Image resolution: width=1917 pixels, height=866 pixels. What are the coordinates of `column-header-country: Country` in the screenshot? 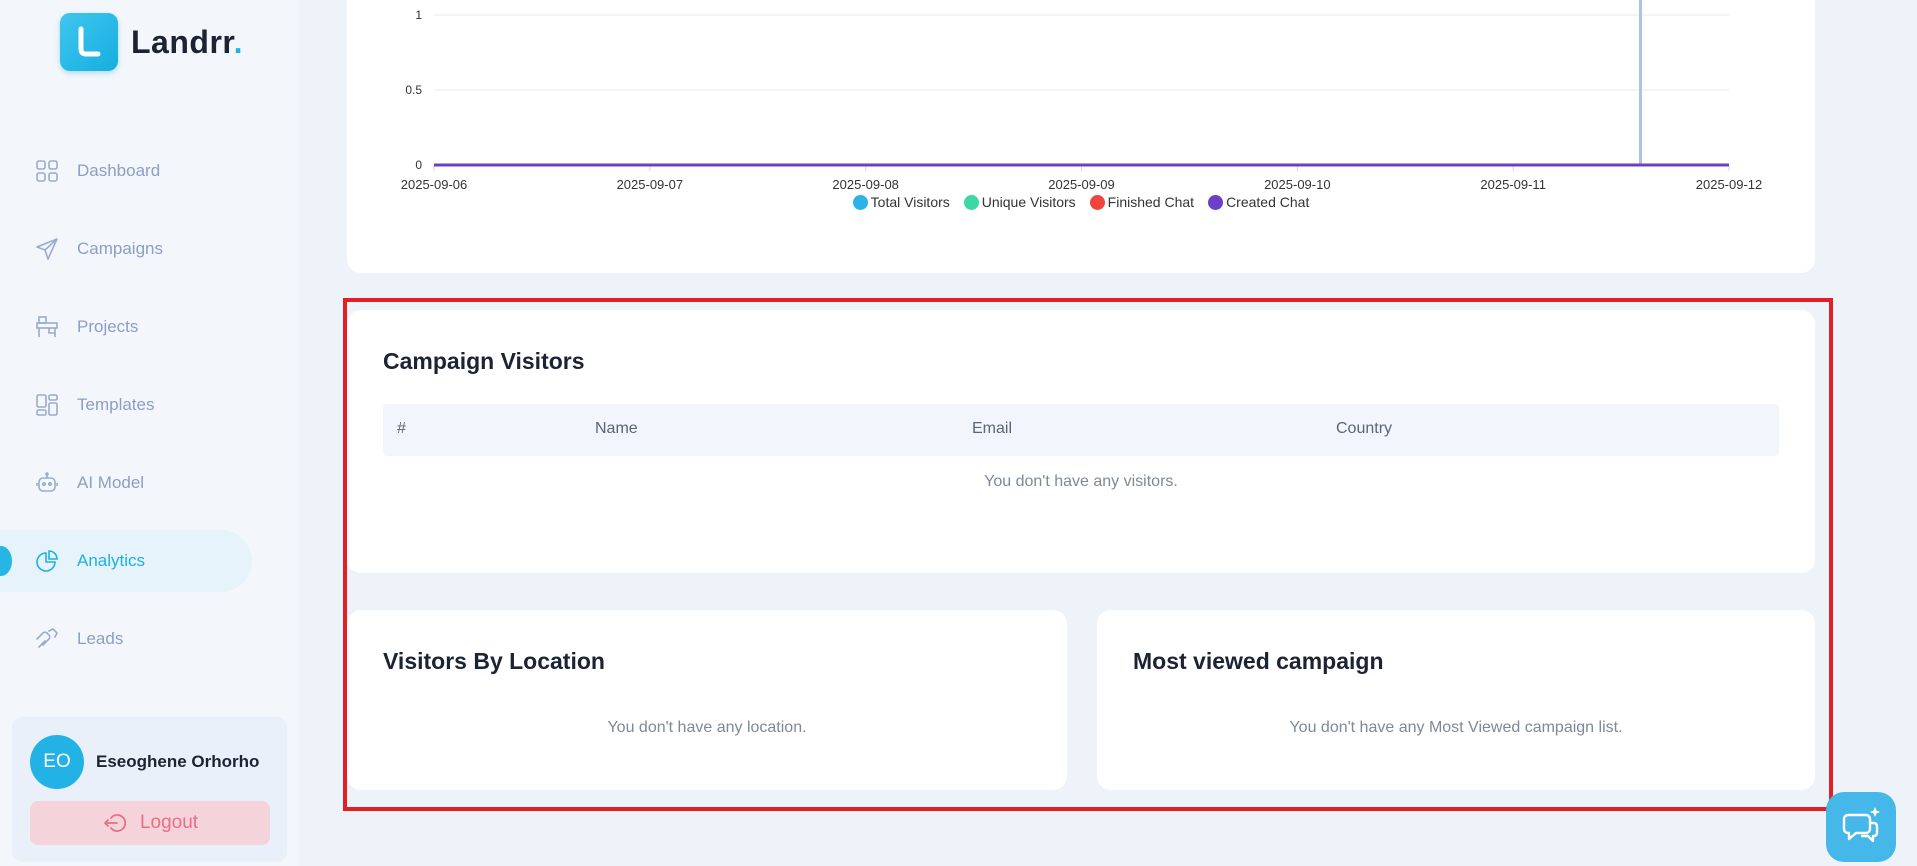 It's located at (1364, 428).